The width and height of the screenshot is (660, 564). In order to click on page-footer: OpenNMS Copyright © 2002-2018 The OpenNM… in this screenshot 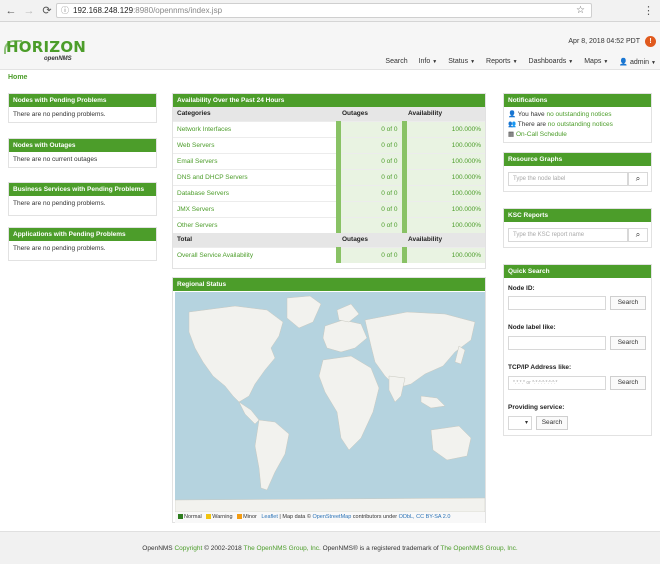, I will do `click(330, 547)`.